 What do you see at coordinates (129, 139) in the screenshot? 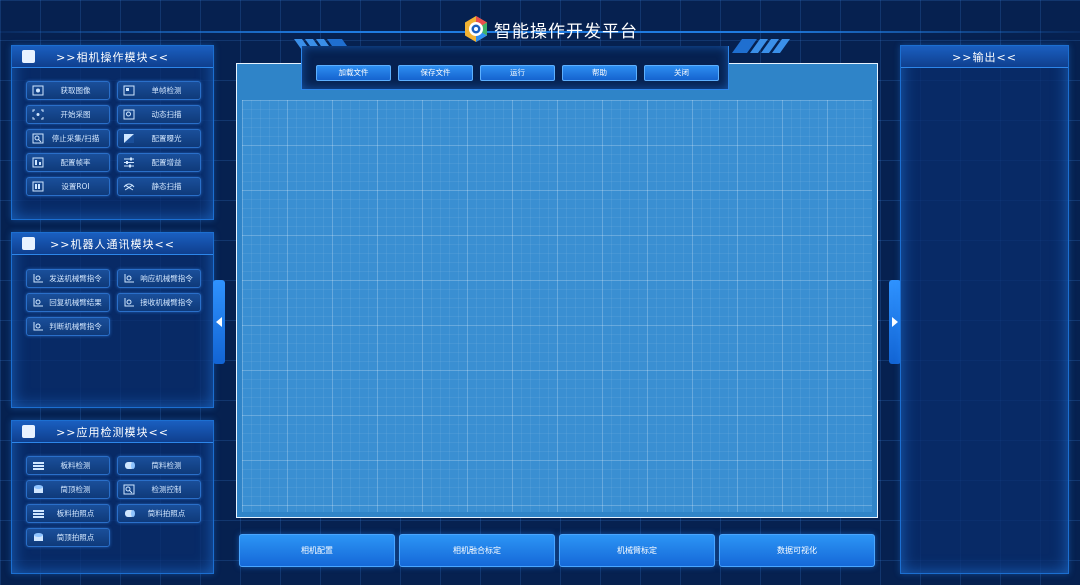
I see `exposure-icon` at bounding box center [129, 139].